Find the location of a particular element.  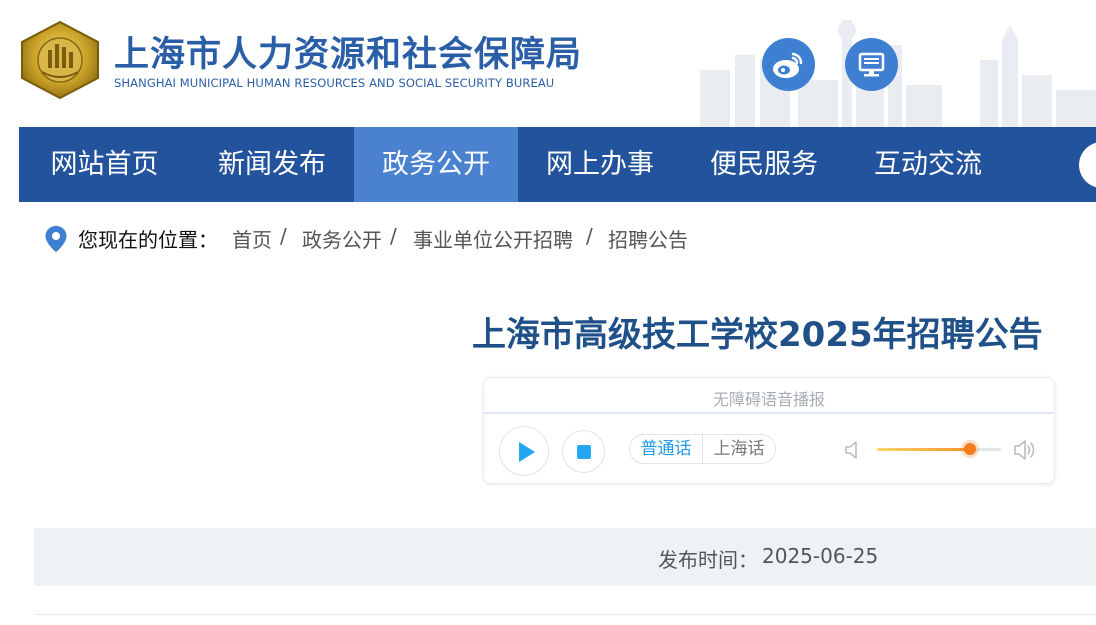

stop-icon is located at coordinates (584, 452).